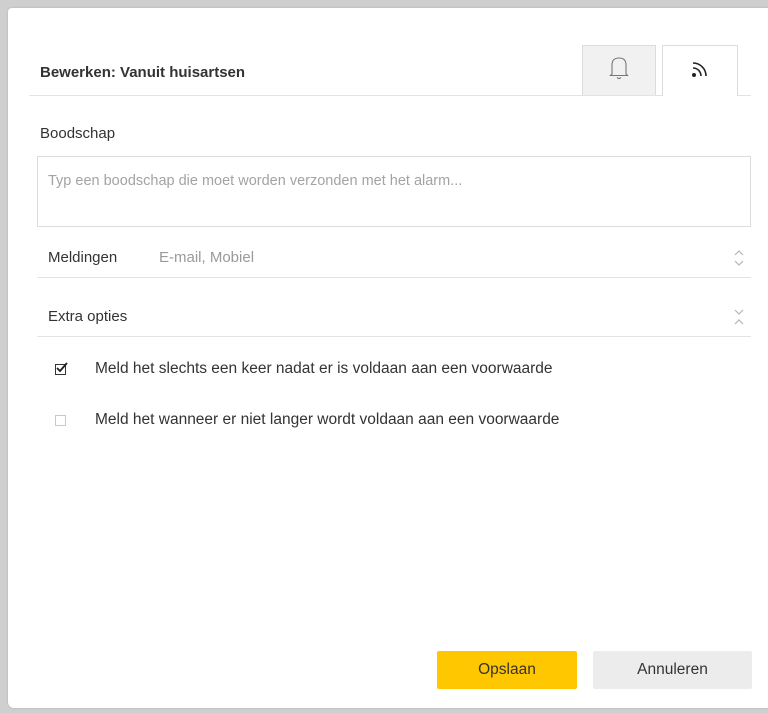  I want to click on sort-chevrons-icon, so click(739, 260).